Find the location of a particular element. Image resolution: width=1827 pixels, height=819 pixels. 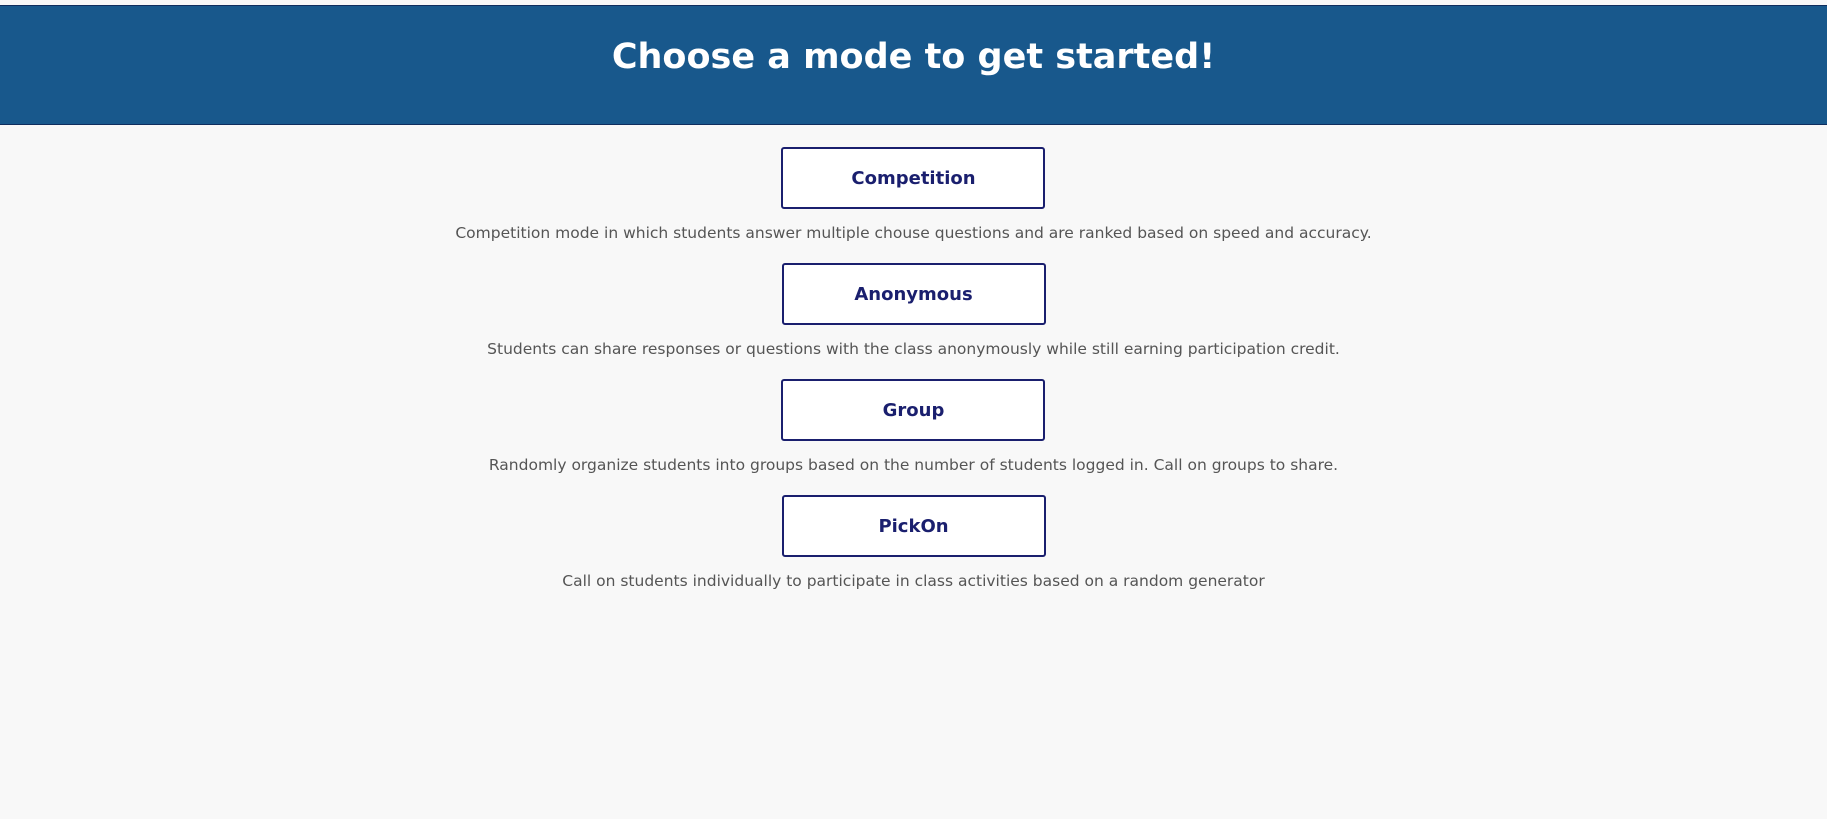

competition-button: Competition is located at coordinates (913, 178).